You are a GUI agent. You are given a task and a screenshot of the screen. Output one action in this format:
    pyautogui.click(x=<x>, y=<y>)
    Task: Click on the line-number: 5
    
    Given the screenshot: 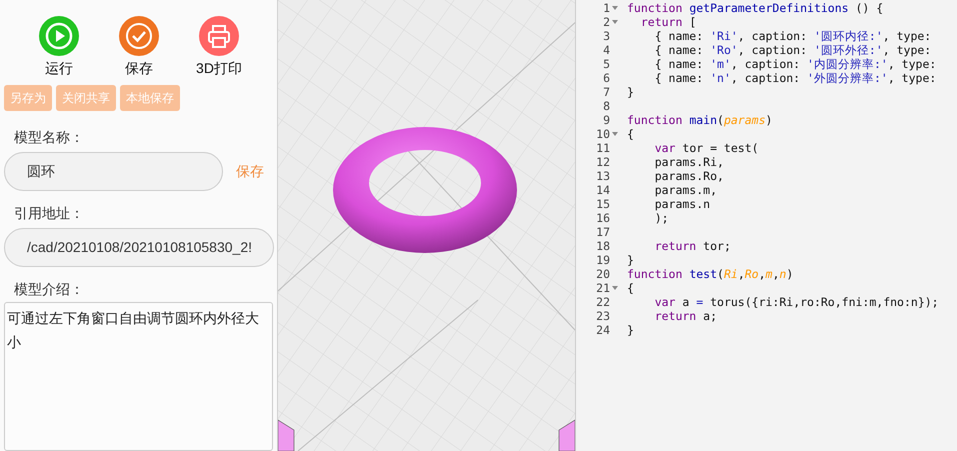 What is the action you would take?
    pyautogui.click(x=606, y=64)
    